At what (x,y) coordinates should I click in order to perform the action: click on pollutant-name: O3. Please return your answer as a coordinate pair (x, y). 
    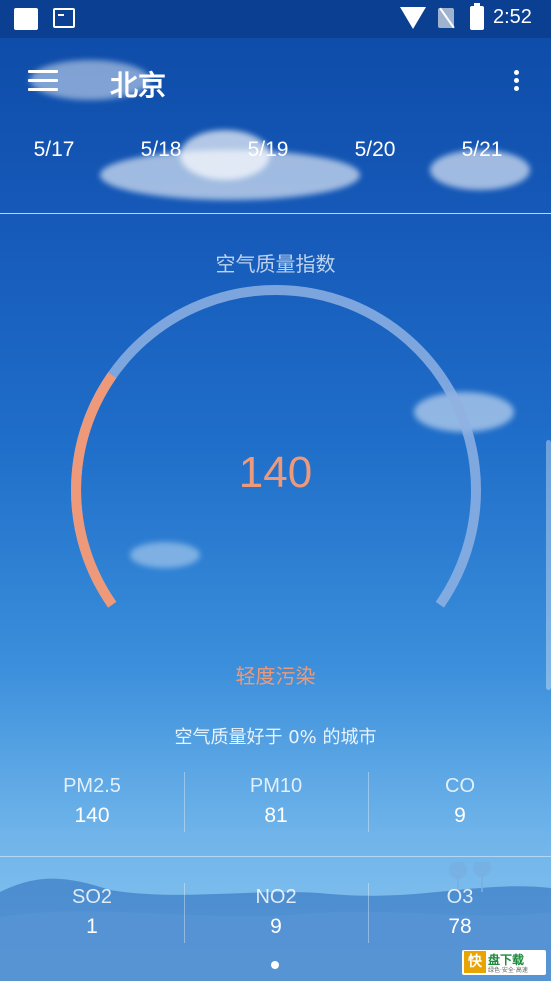
    Looking at the image, I should click on (460, 897).